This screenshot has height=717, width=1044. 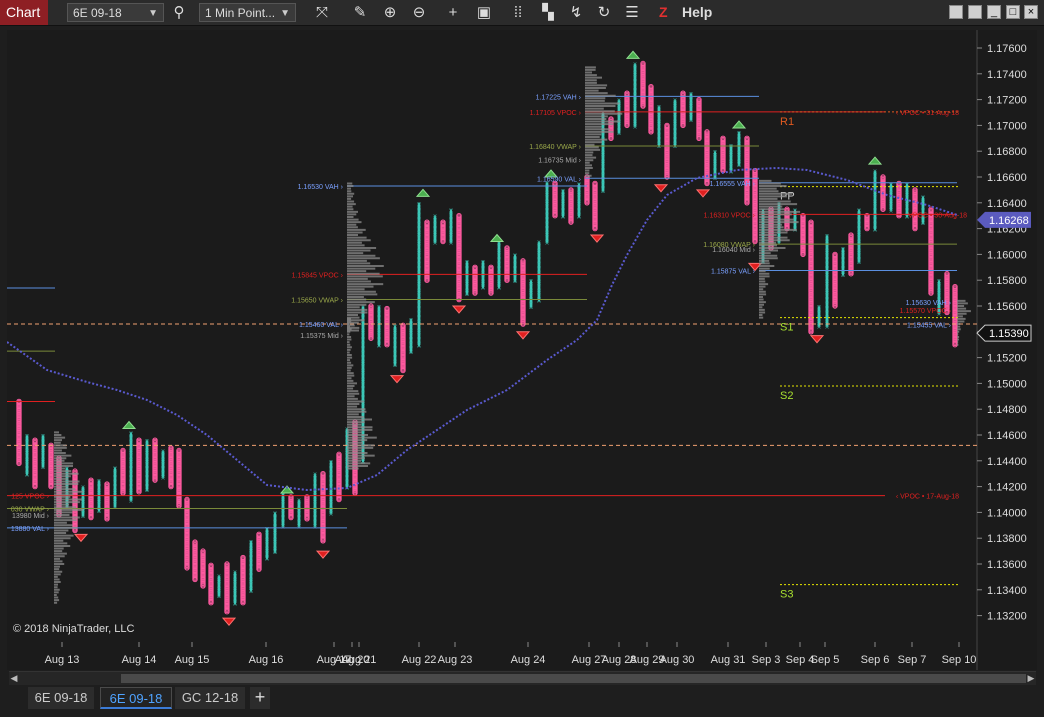 I want to click on level-label: 1.16590 VAL ›, so click(x=559, y=179).